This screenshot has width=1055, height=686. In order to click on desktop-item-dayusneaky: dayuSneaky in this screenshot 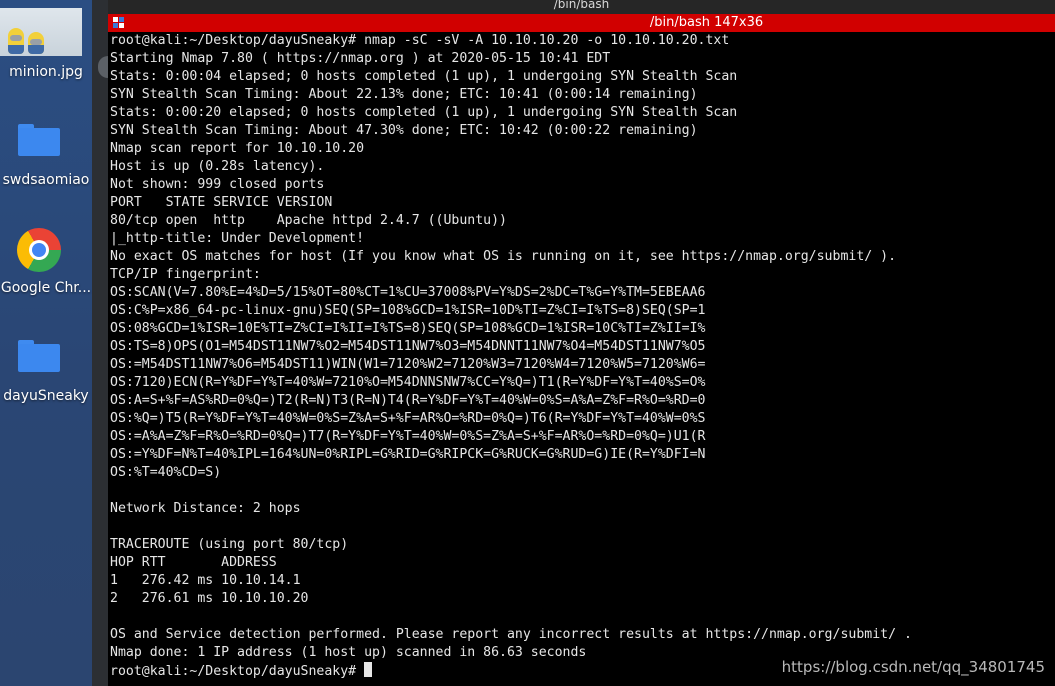, I will do `click(46, 375)`.